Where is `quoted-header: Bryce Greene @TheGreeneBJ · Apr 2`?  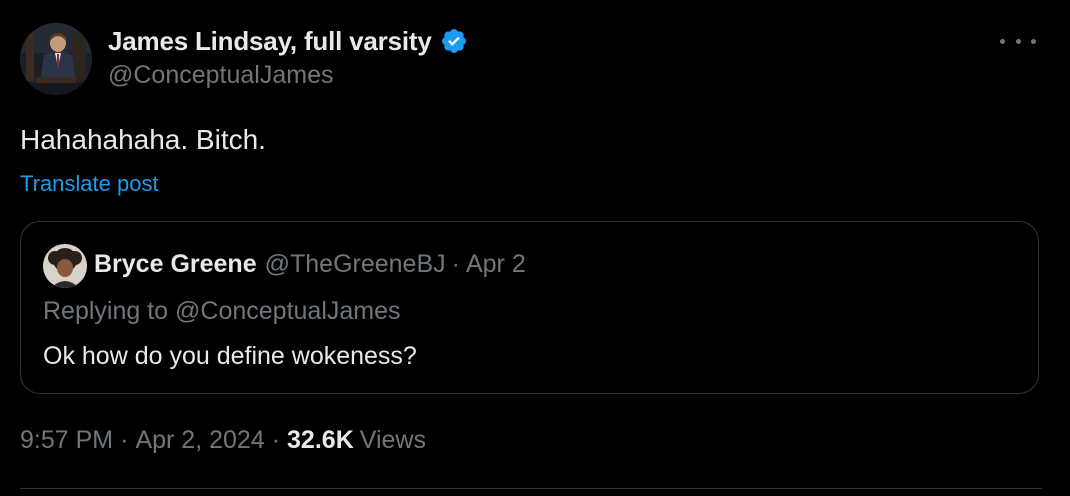 quoted-header: Bryce Greene @TheGreeneBJ · Apr 2 is located at coordinates (310, 264).